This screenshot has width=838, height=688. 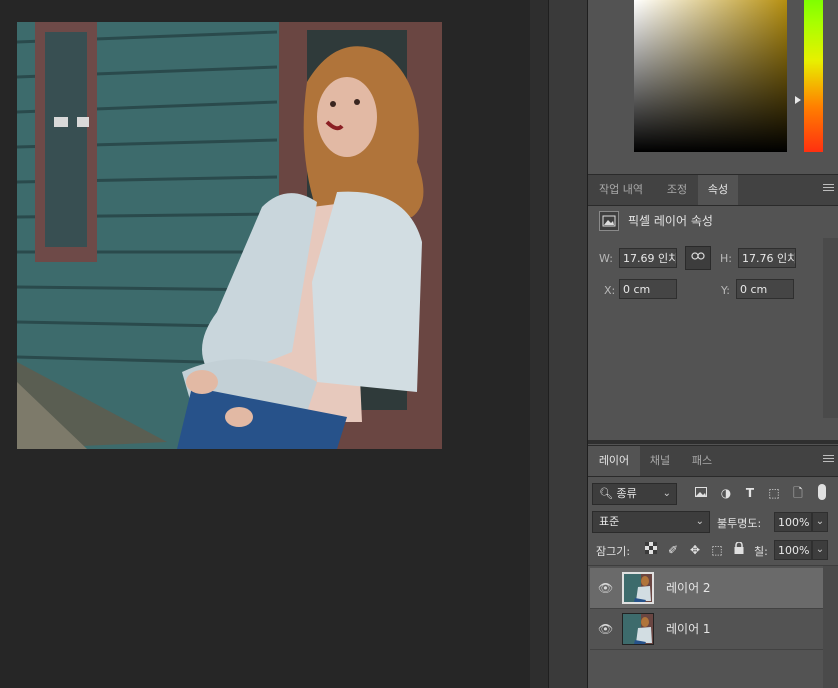 What do you see at coordinates (761, 551) in the screenshot?
I see `fill-label: 칠:` at bounding box center [761, 551].